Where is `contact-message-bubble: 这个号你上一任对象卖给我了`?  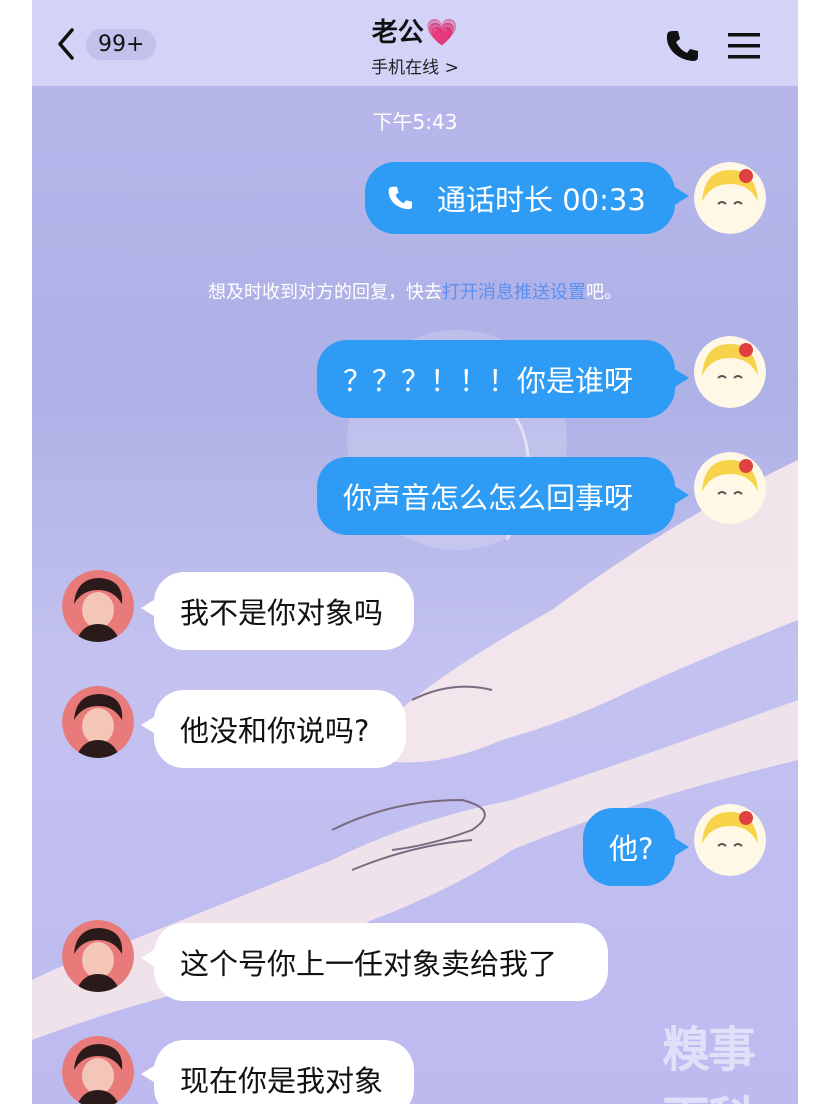 contact-message-bubble: 这个号你上一任对象卖给我了 is located at coordinates (381, 962).